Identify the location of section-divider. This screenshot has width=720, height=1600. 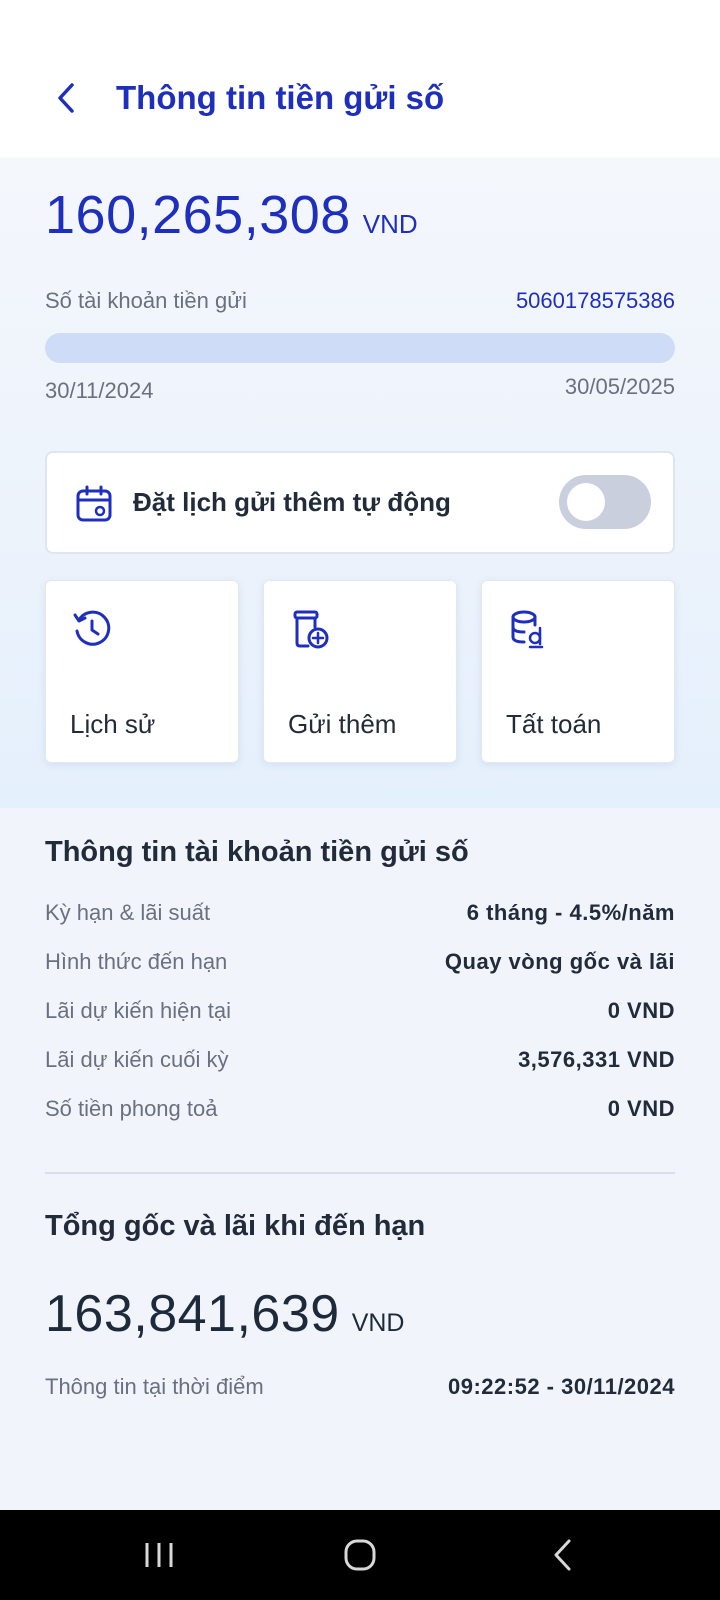
(360, 1173).